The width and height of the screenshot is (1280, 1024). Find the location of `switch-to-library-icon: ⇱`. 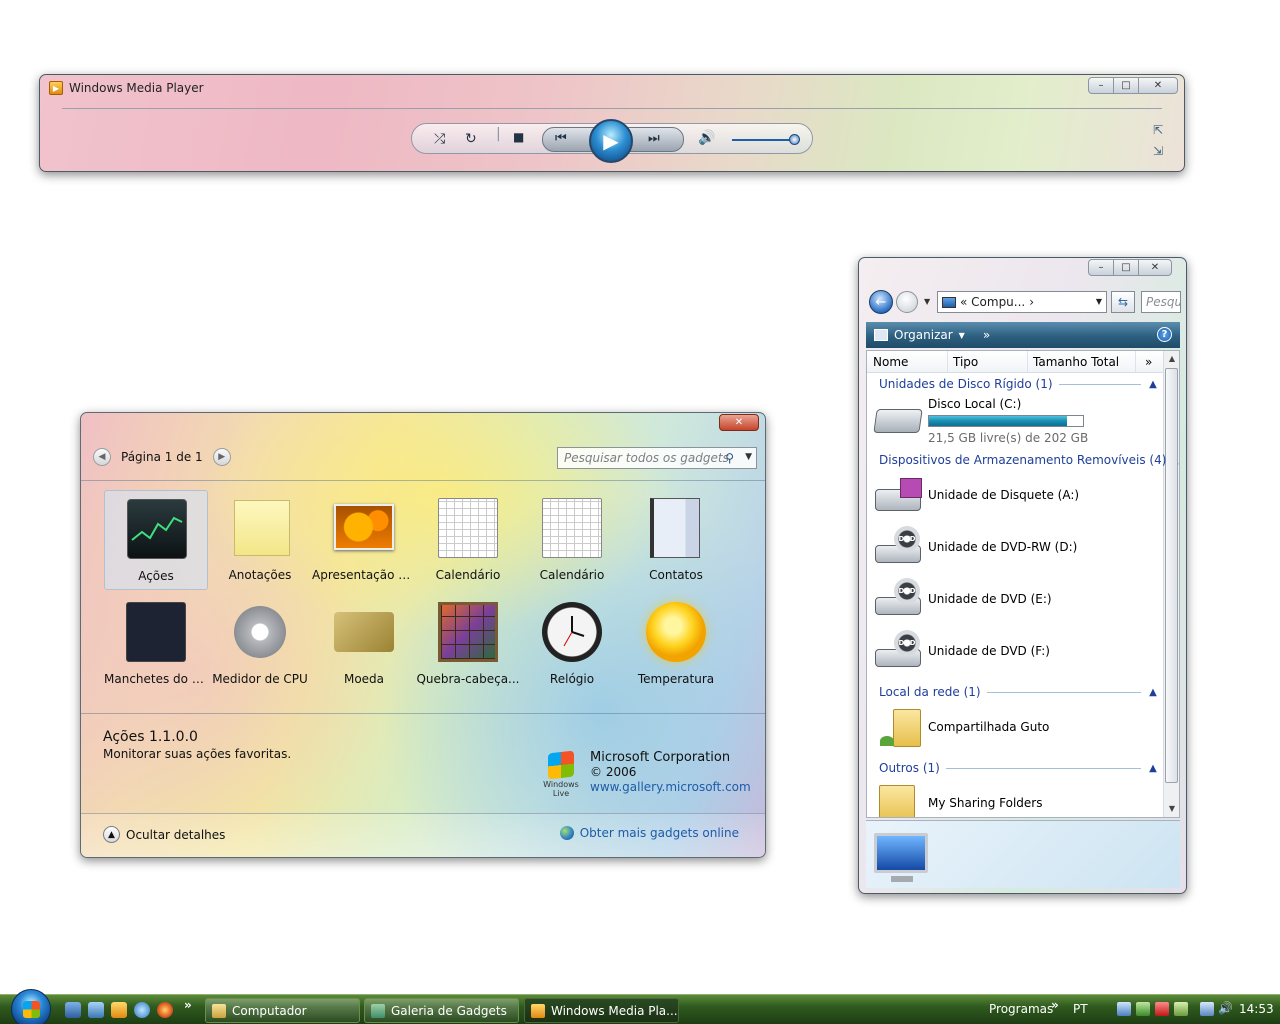

switch-to-library-icon: ⇱ is located at coordinates (1158, 130).